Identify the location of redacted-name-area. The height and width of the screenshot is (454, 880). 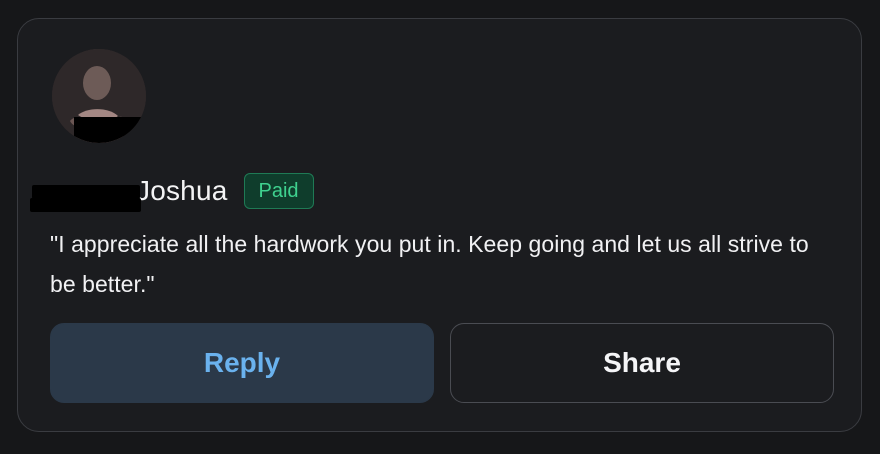
(85, 193).